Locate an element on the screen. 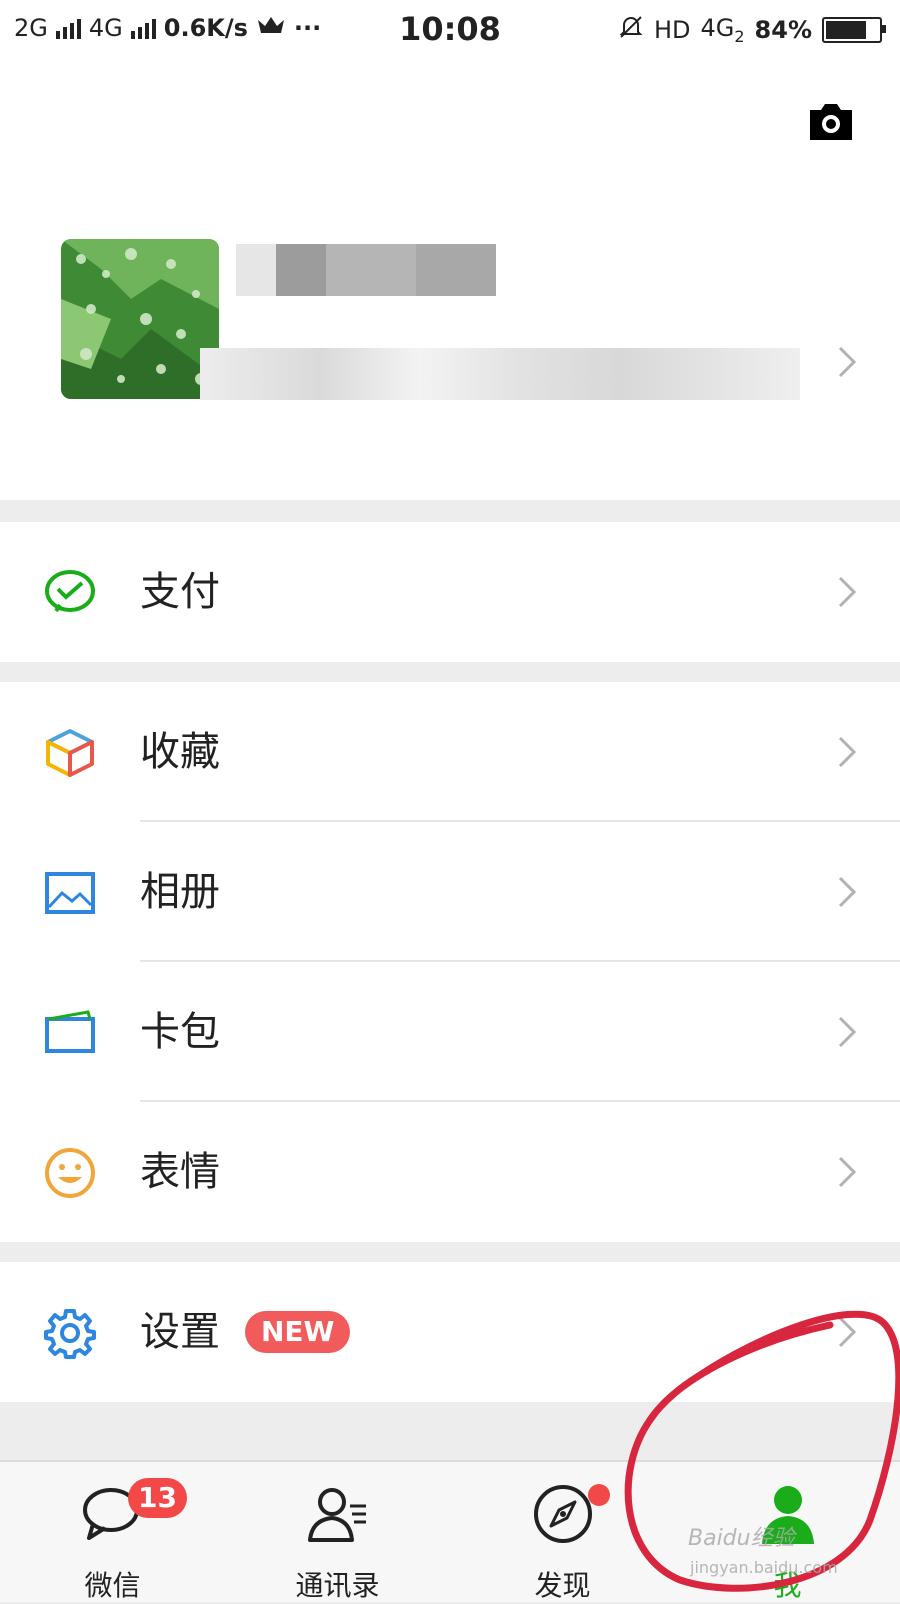  profile-name: ████████ is located at coordinates (366, 270).